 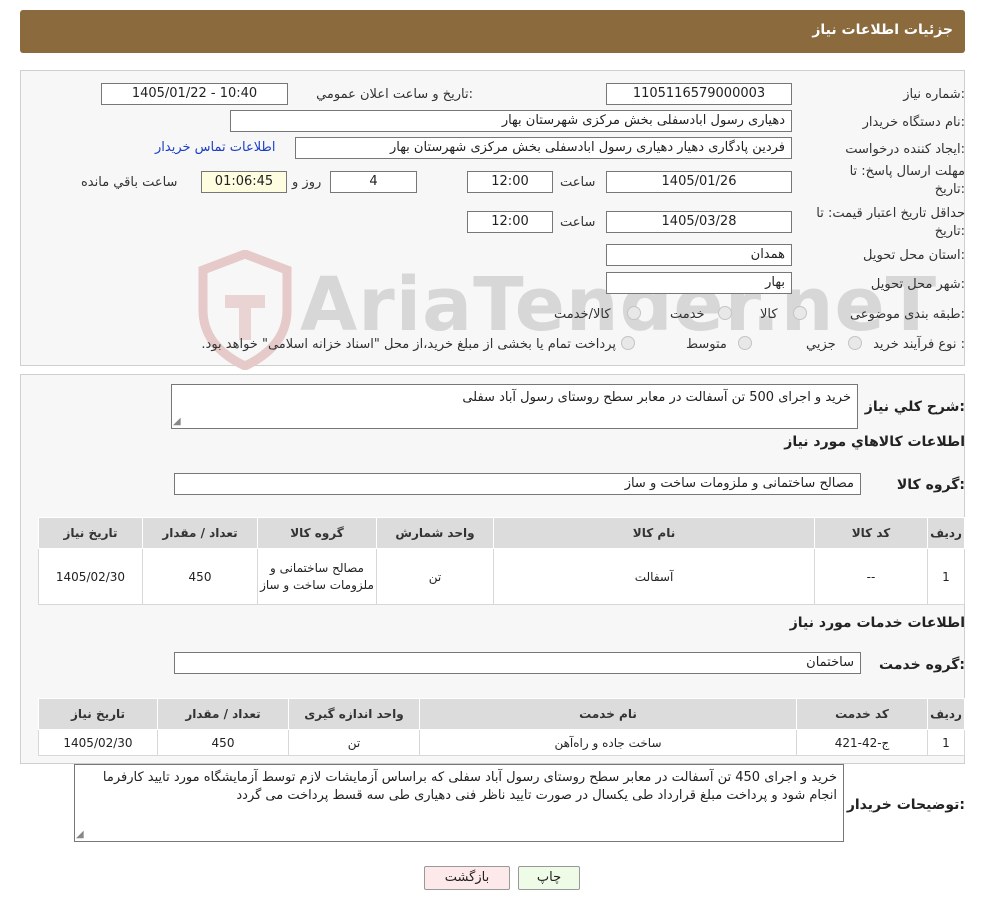 What do you see at coordinates (354, 742) in the screenshot?
I see `services-cell-unit: تن` at bounding box center [354, 742].